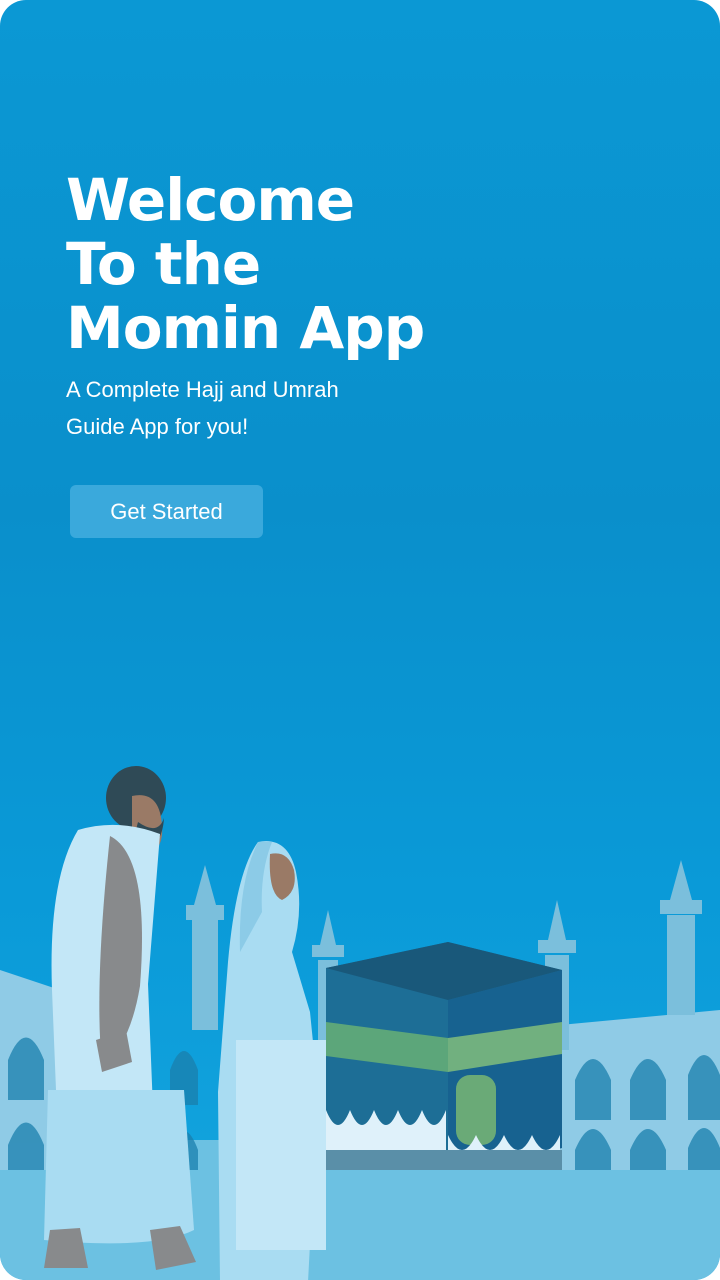 Image resolution: width=720 pixels, height=1280 pixels. I want to click on subtitle-line-2: Guide App for you!, so click(157, 426).